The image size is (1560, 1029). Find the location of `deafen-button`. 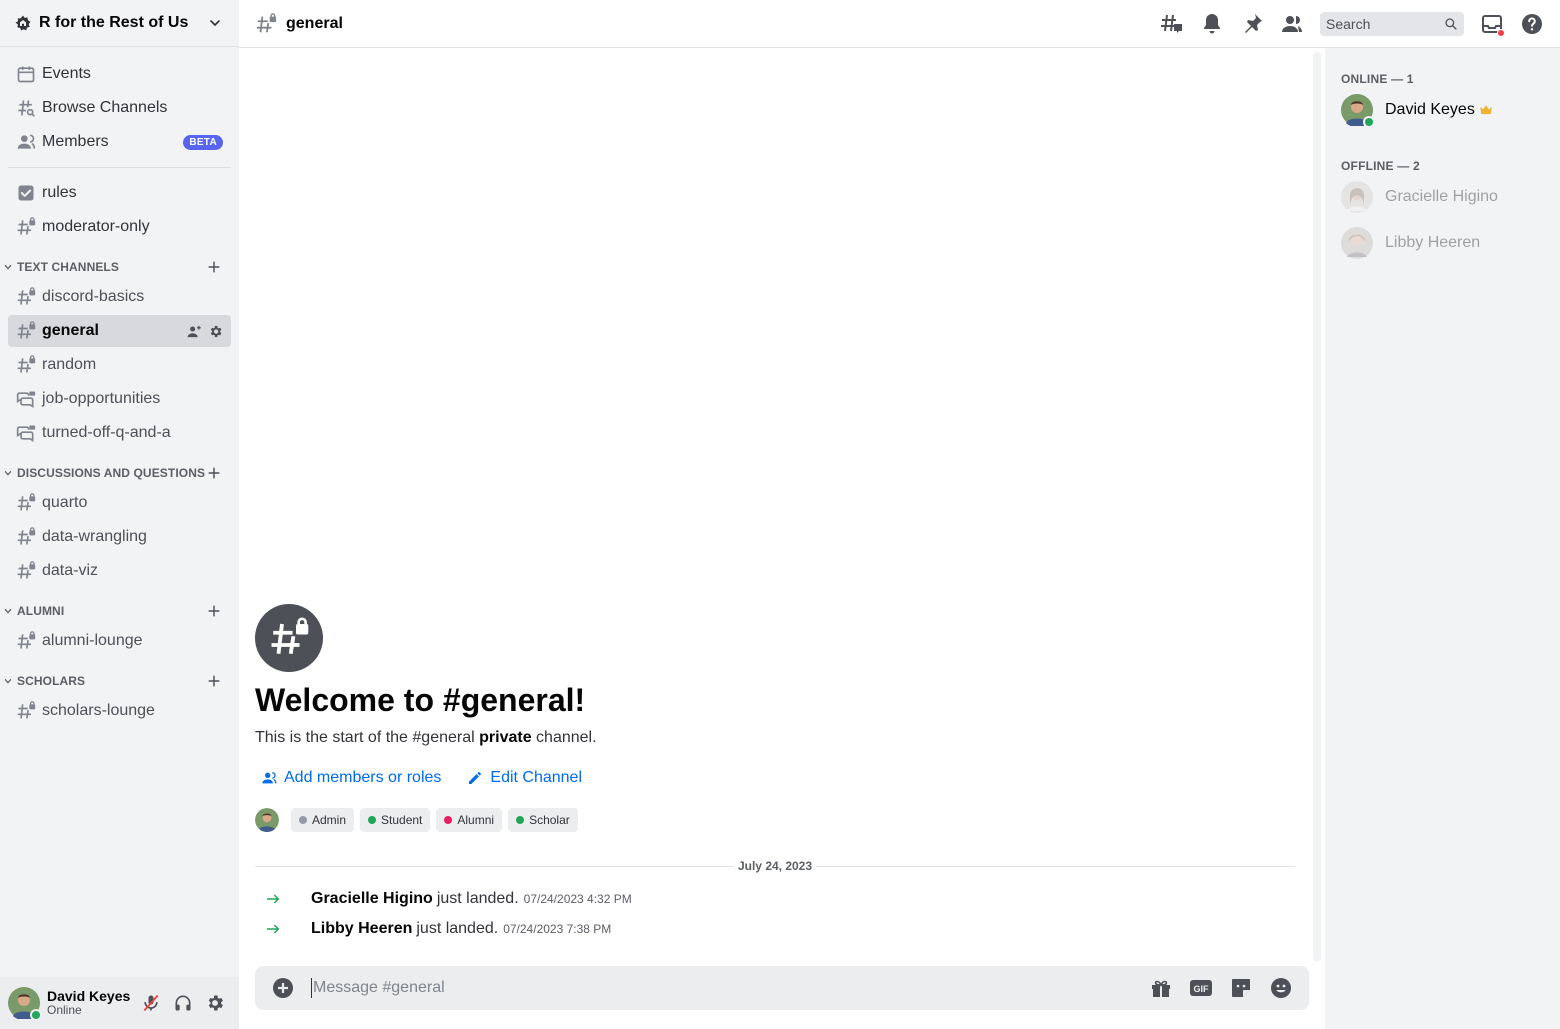

deafen-button is located at coordinates (183, 1003).